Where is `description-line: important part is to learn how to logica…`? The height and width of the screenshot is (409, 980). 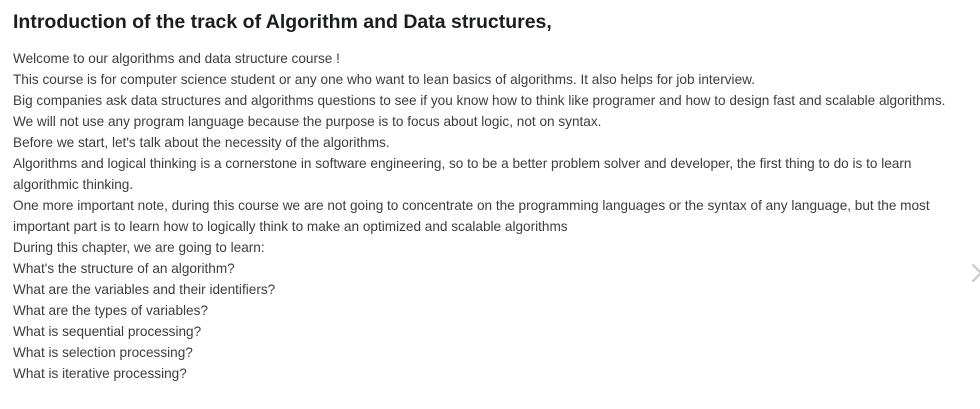
description-line: important part is to learn how to logica… is located at coordinates (290, 226).